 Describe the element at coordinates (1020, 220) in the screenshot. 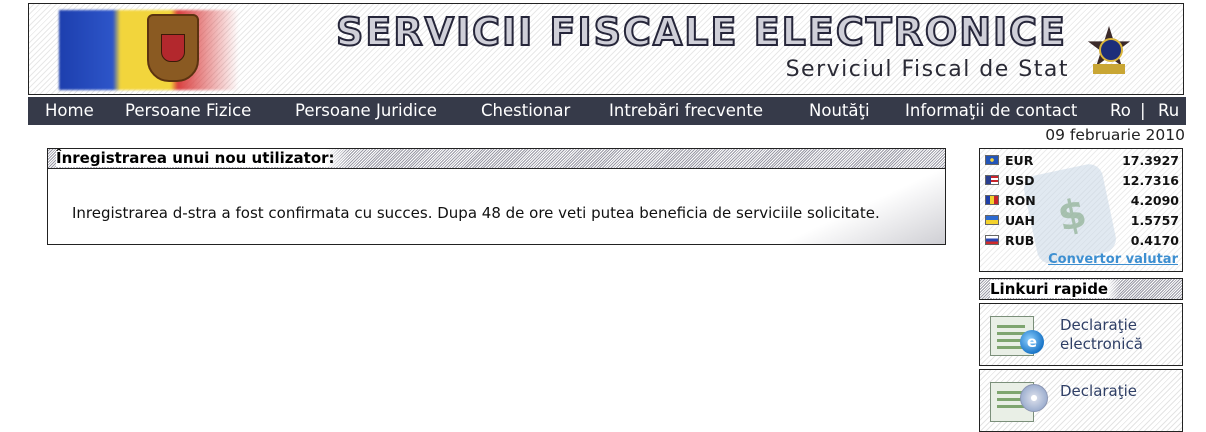

I see `currency-code: UAH` at that location.